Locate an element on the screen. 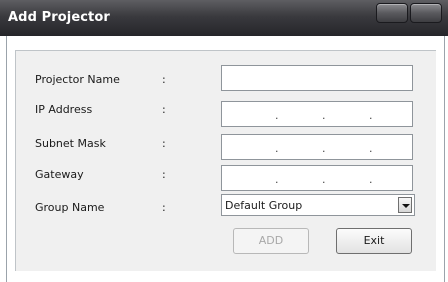  add-button: ADD is located at coordinates (271, 241).